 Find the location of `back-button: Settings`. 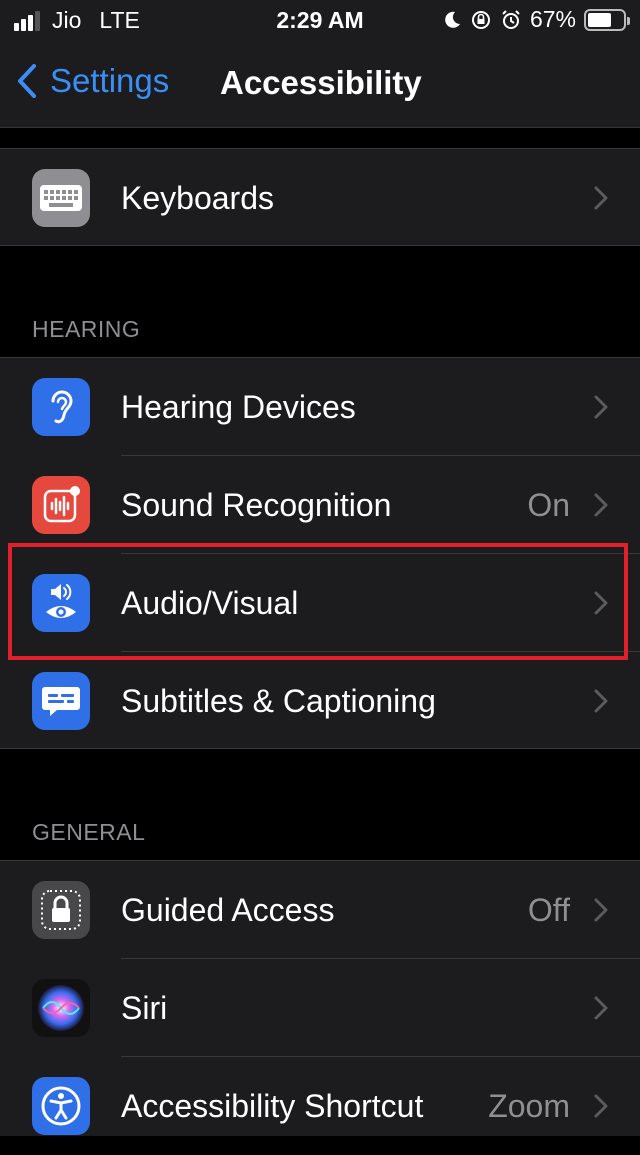

back-button: Settings is located at coordinates (92, 81).